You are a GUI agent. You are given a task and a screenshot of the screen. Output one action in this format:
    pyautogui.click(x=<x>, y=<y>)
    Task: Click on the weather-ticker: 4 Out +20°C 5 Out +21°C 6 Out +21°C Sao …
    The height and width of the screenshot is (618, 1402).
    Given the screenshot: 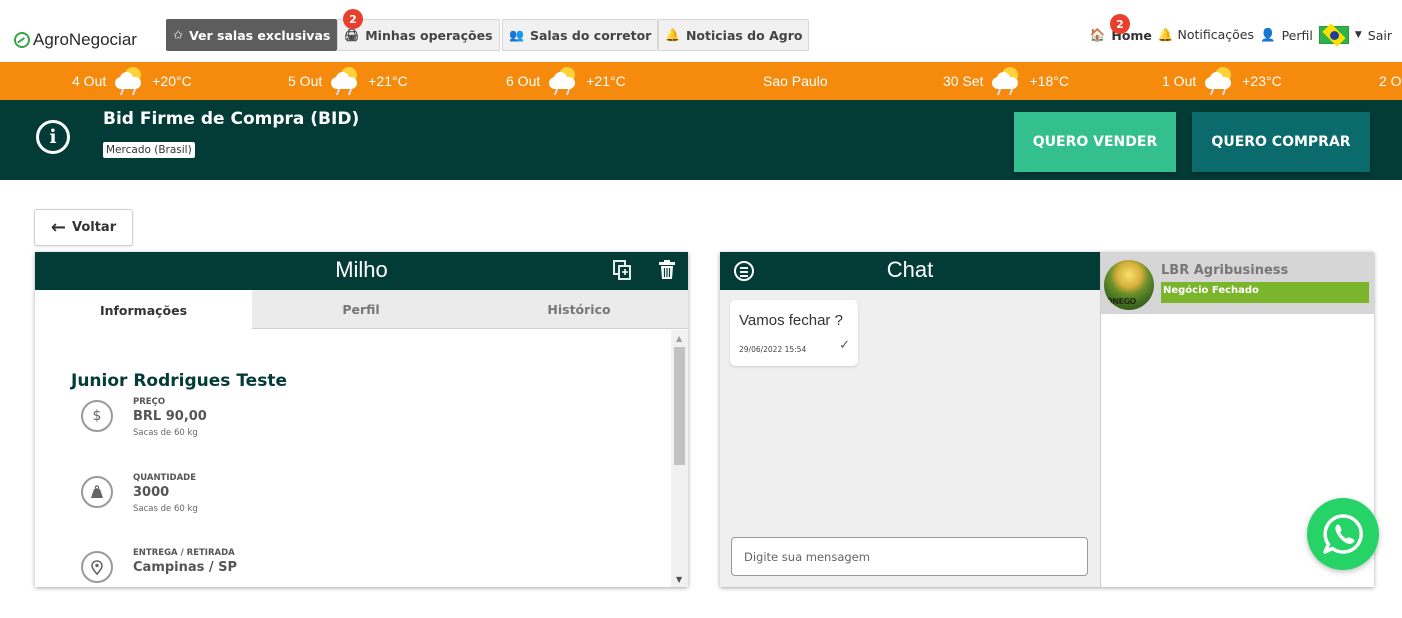 What is the action you would take?
    pyautogui.click(x=701, y=81)
    